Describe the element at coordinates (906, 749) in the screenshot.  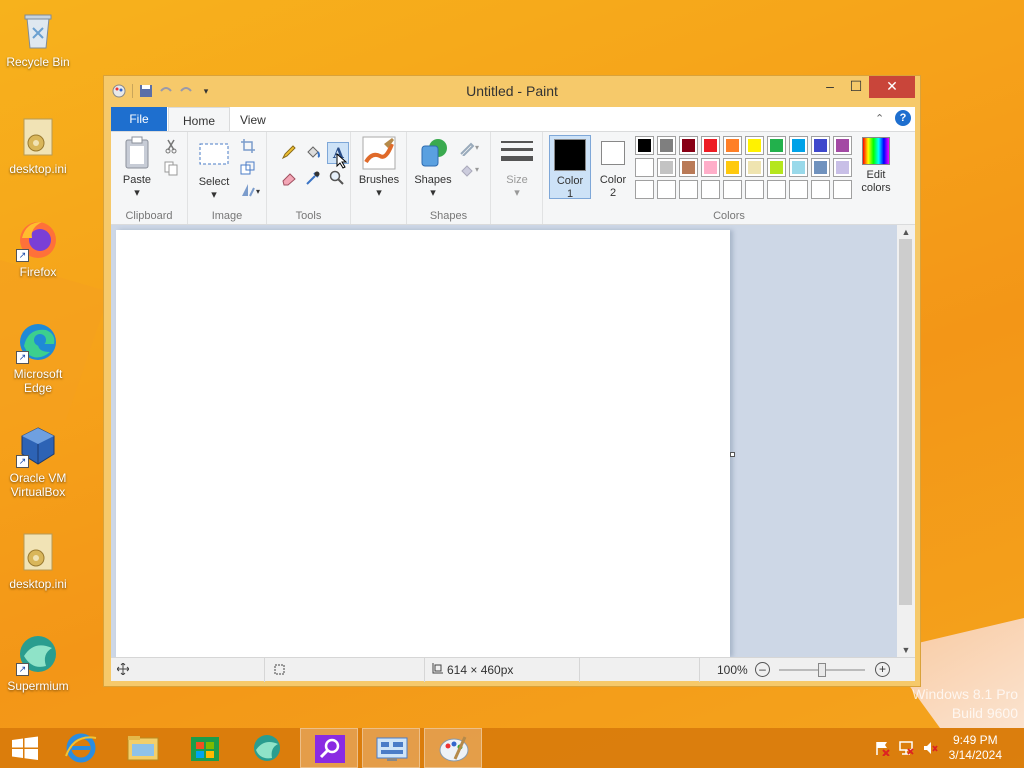
I see `network-icon` at that location.